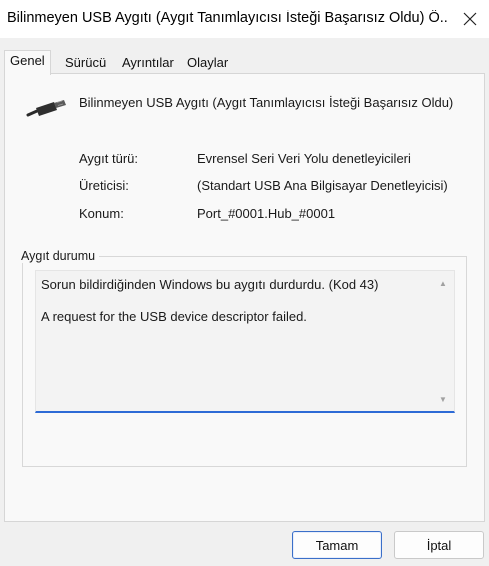 This screenshot has height=566, width=489. I want to click on ok-button: Tamam, so click(337, 545).